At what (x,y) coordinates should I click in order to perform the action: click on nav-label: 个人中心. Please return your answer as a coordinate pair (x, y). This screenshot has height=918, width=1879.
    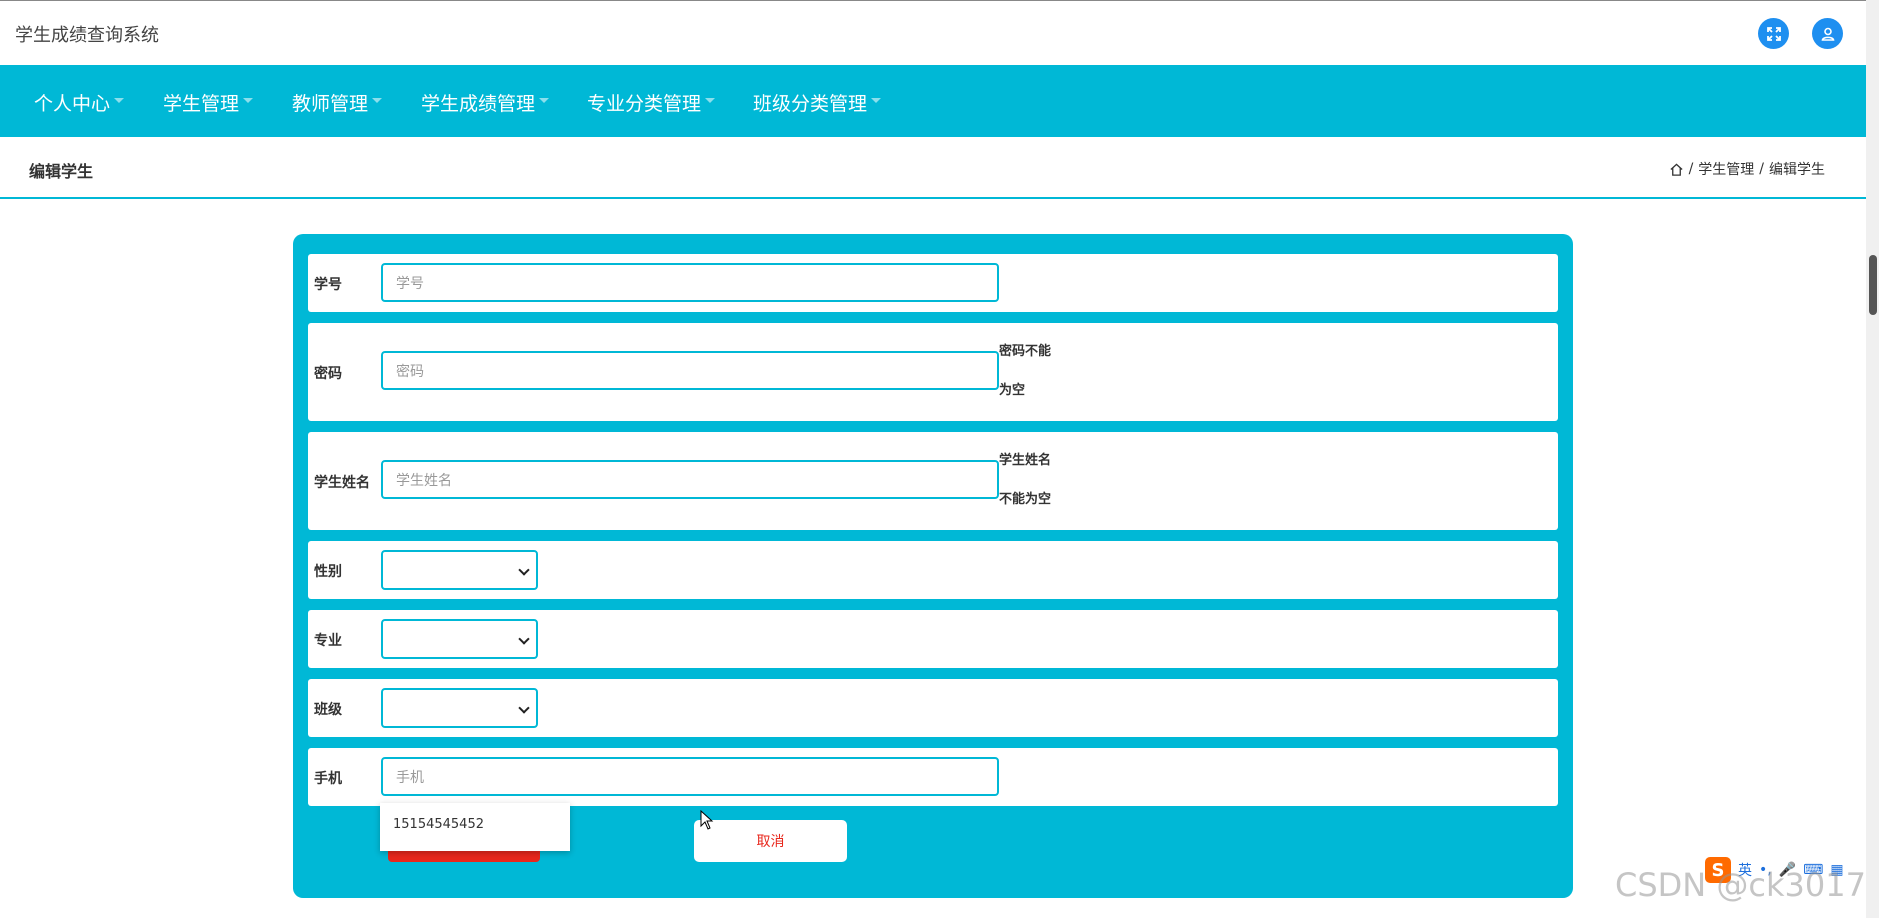
    Looking at the image, I should click on (72, 104).